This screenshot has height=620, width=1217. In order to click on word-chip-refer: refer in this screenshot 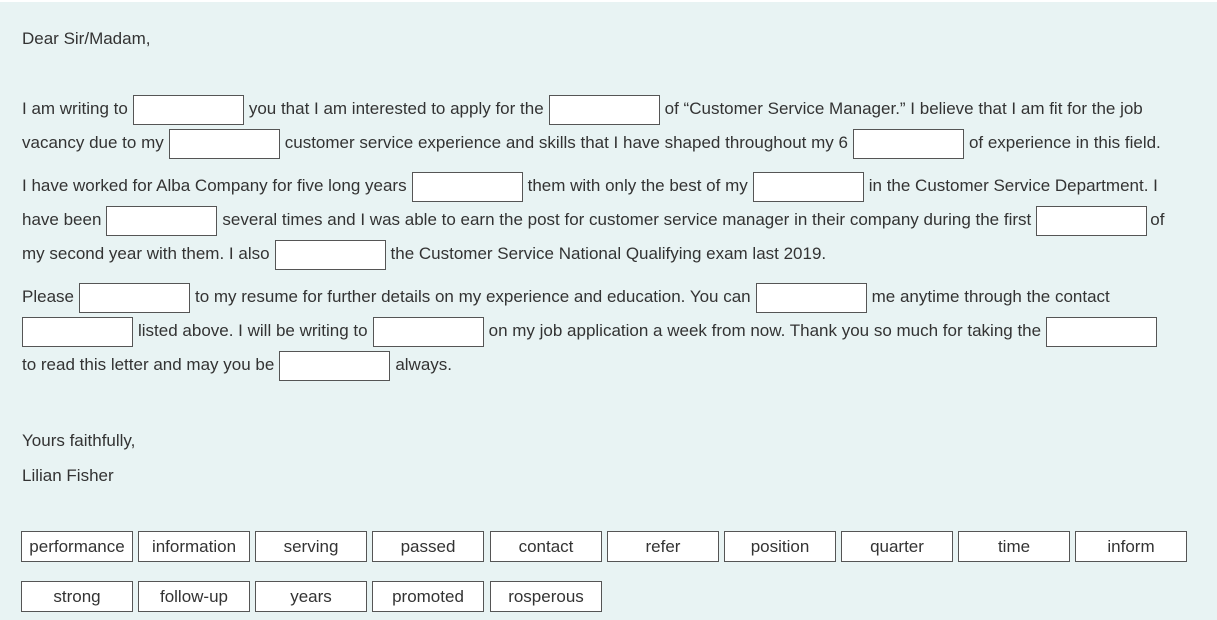, I will do `click(663, 546)`.